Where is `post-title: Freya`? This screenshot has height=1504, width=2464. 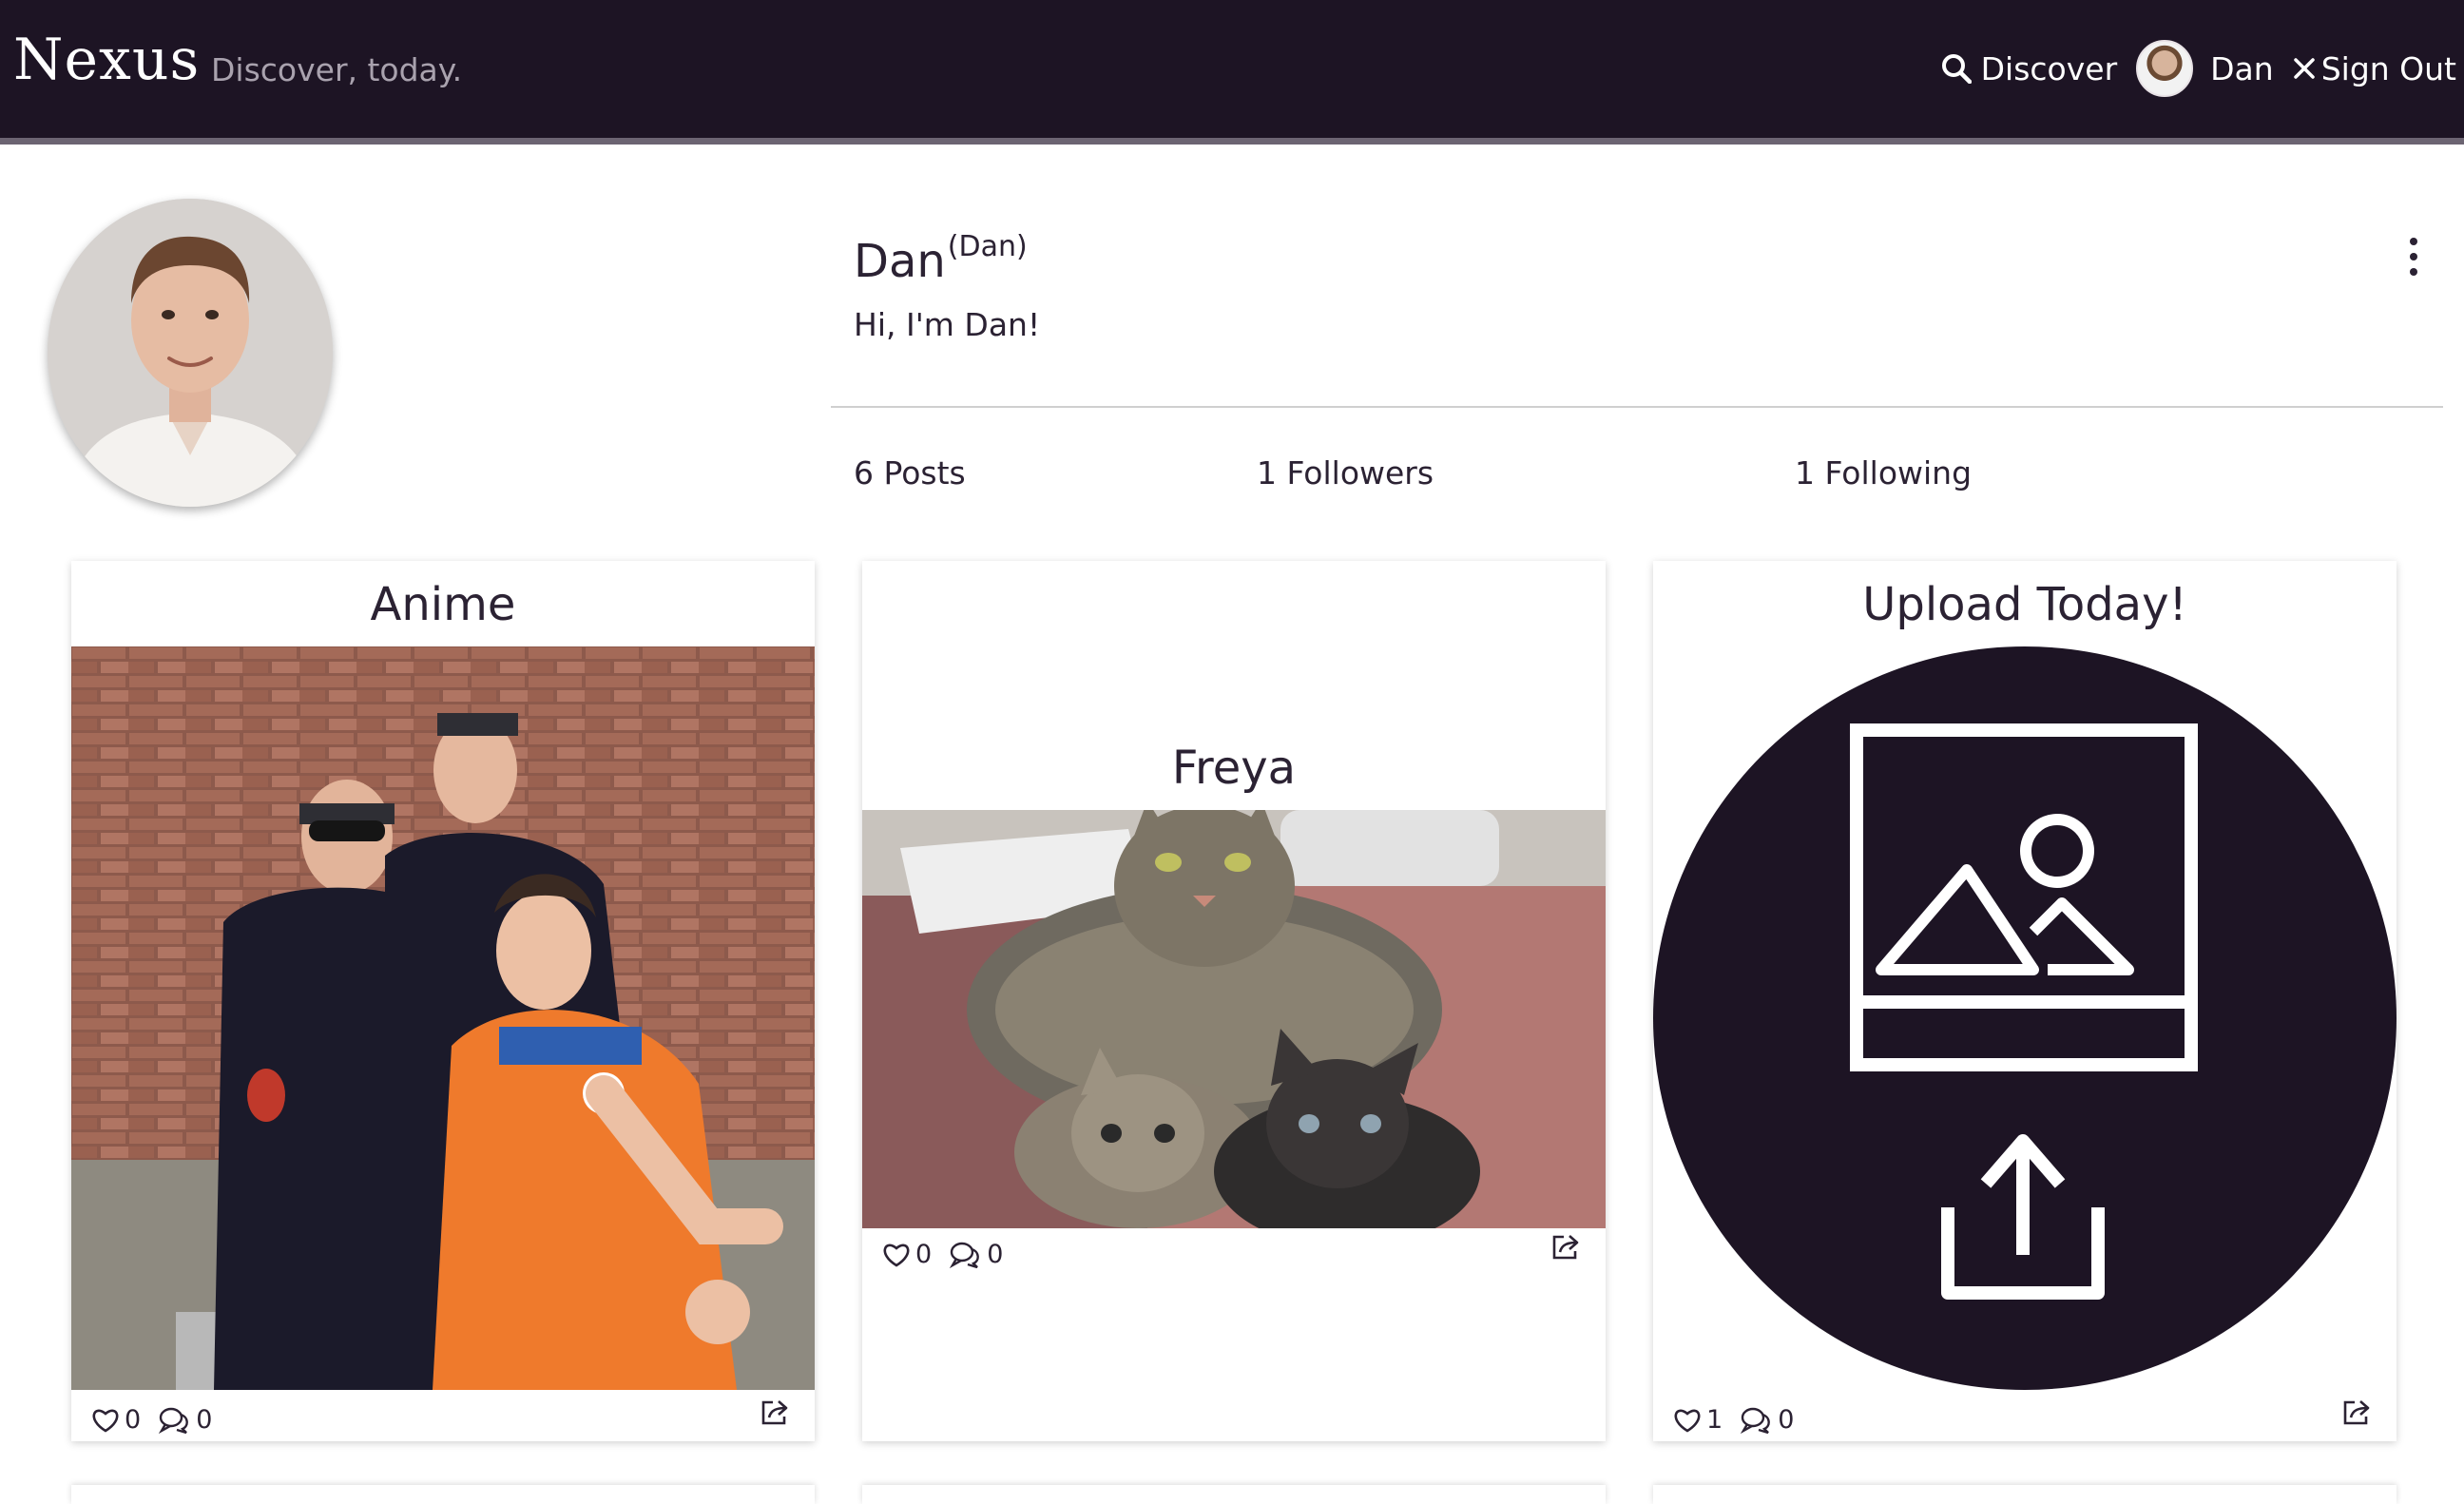 post-title: Freya is located at coordinates (1234, 768).